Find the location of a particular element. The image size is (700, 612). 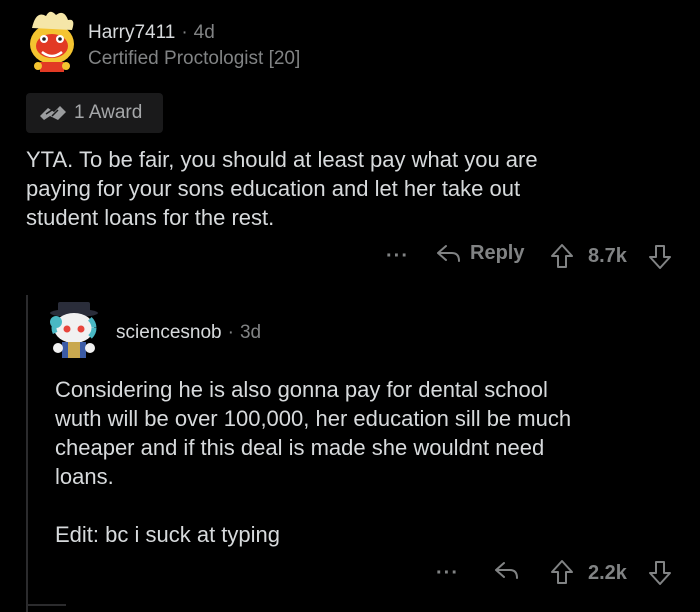

comment-header: Harry7411 · 4d is located at coordinates (151, 33).